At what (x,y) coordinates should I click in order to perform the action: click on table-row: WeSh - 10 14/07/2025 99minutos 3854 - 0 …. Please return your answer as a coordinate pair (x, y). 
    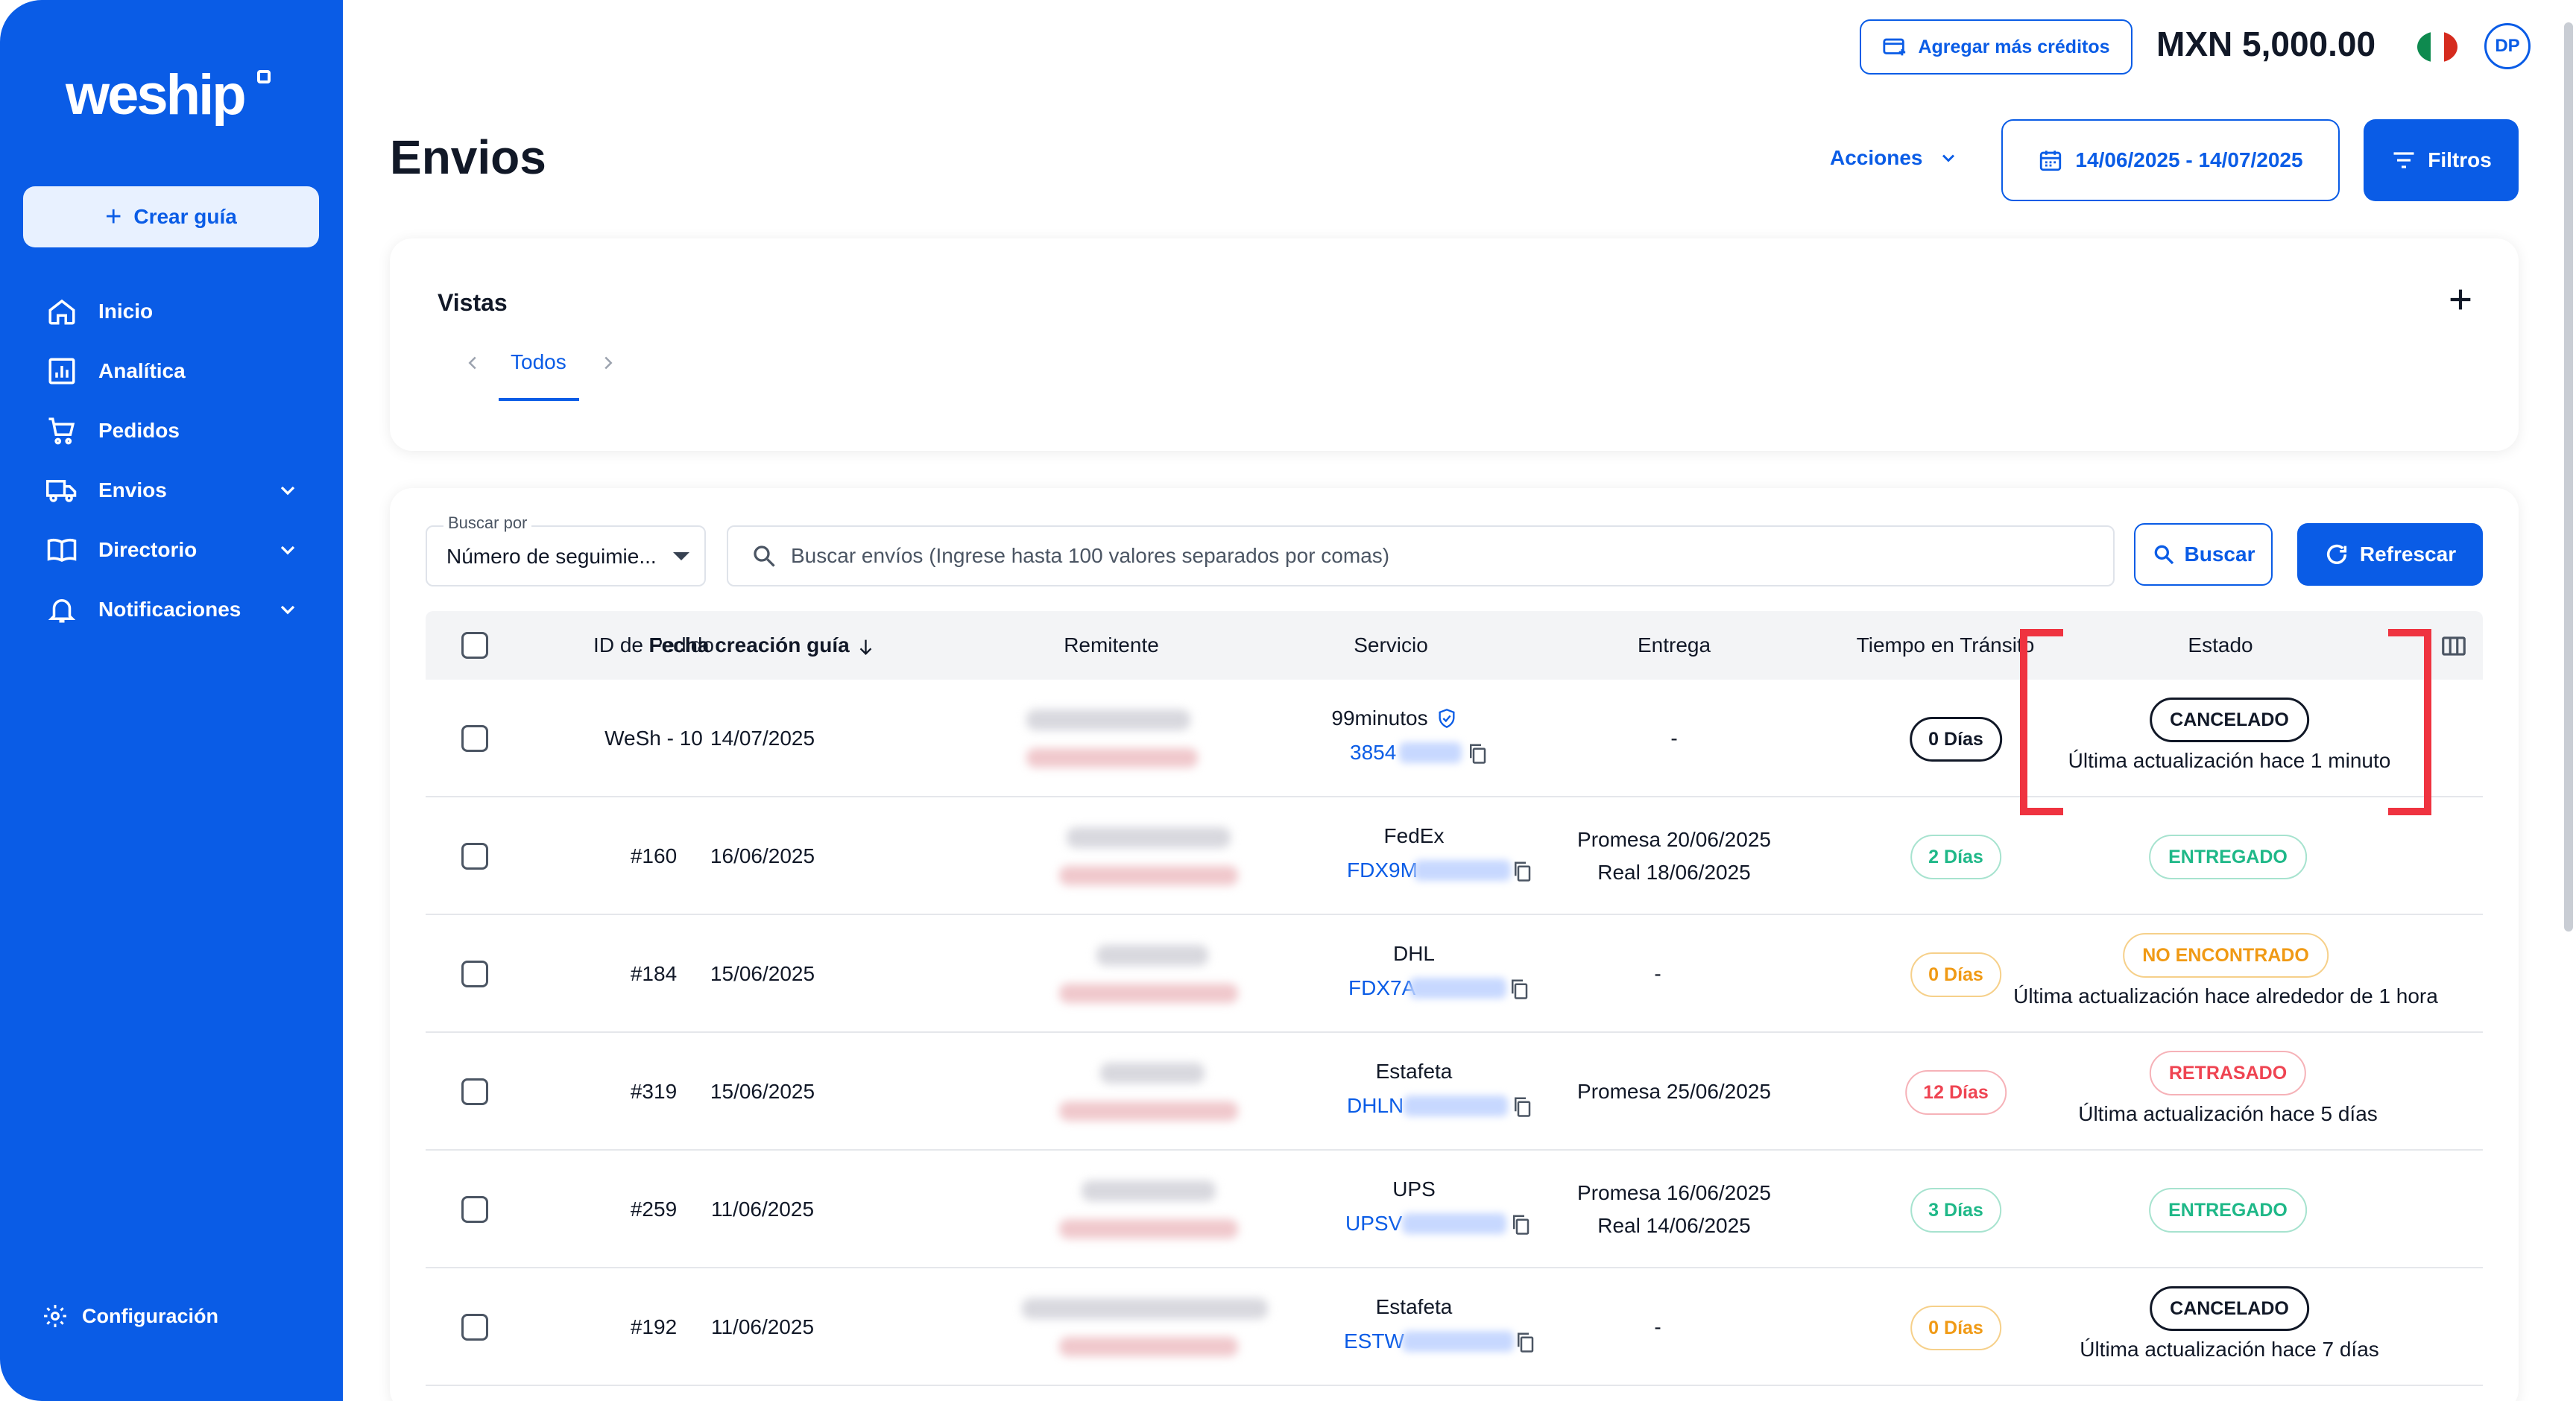
    Looking at the image, I should click on (1455, 738).